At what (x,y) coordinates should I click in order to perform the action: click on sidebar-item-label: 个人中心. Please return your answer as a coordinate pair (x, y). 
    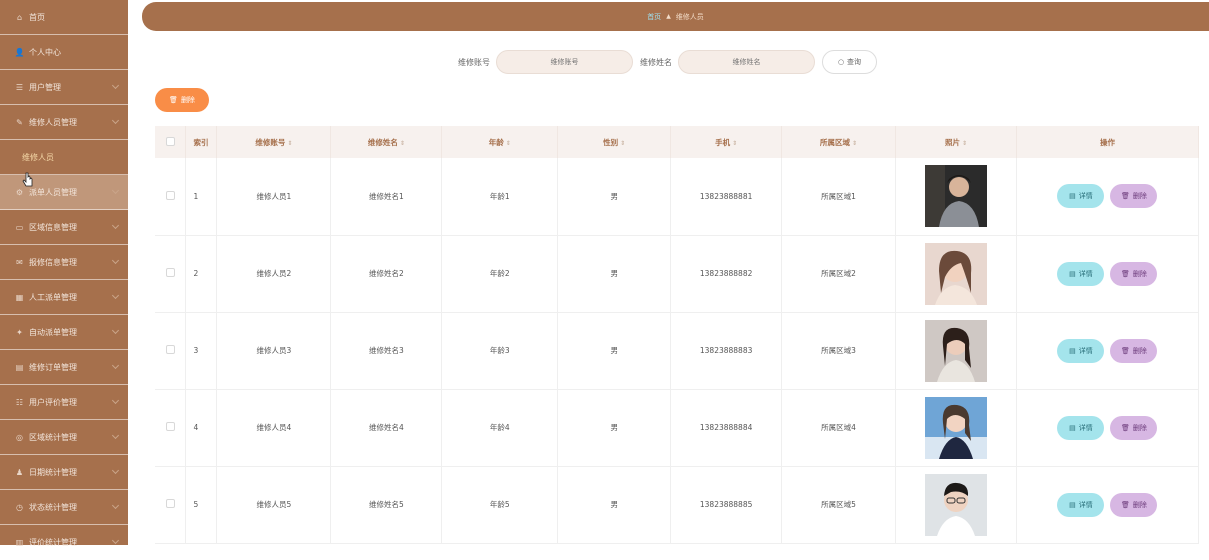
    Looking at the image, I should click on (45, 52).